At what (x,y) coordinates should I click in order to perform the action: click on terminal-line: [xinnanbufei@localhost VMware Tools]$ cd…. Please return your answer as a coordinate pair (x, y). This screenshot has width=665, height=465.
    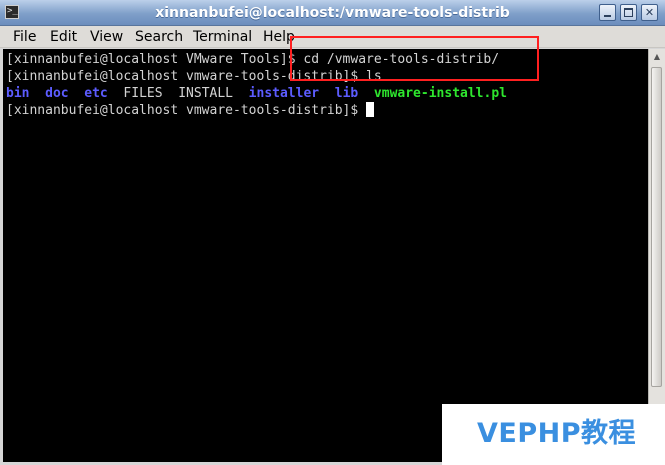
    Looking at the image, I should click on (252, 59).